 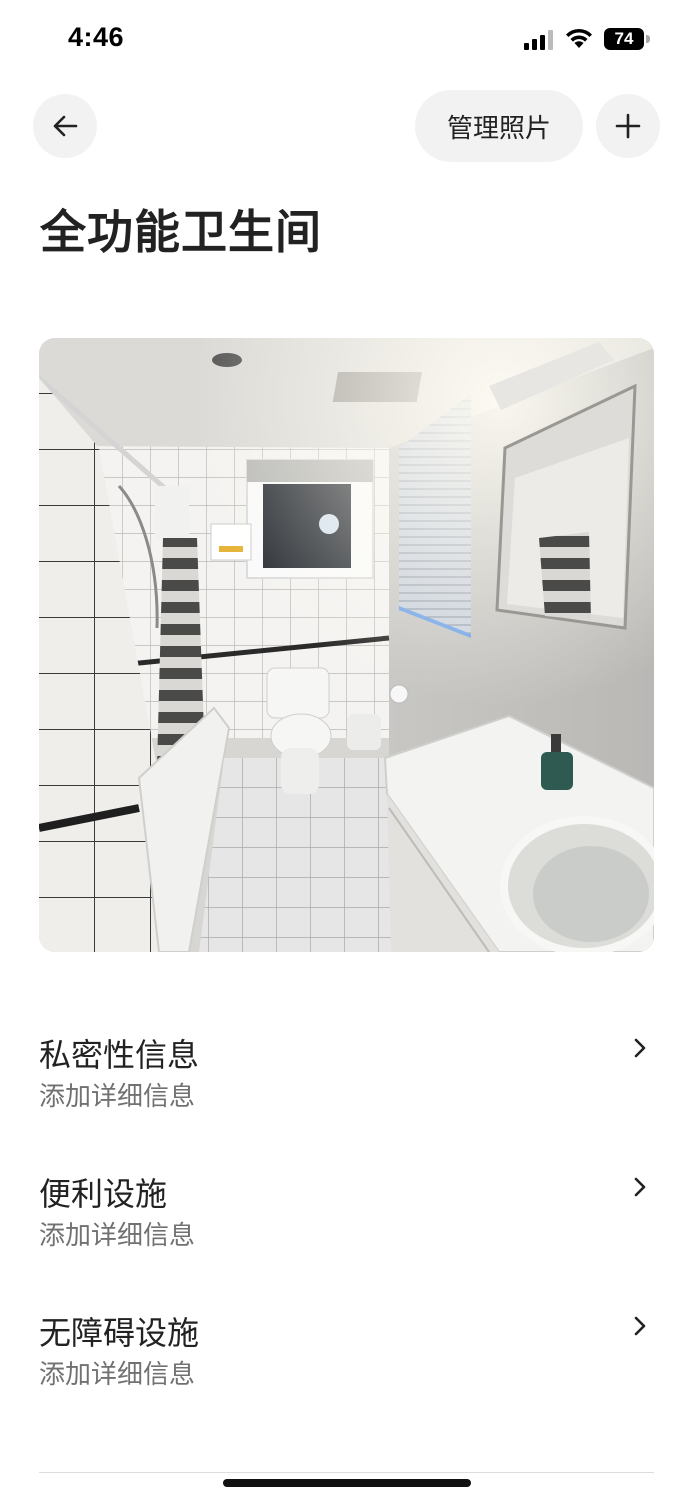 I want to click on row-title: 便利设施, so click(x=103, y=1194).